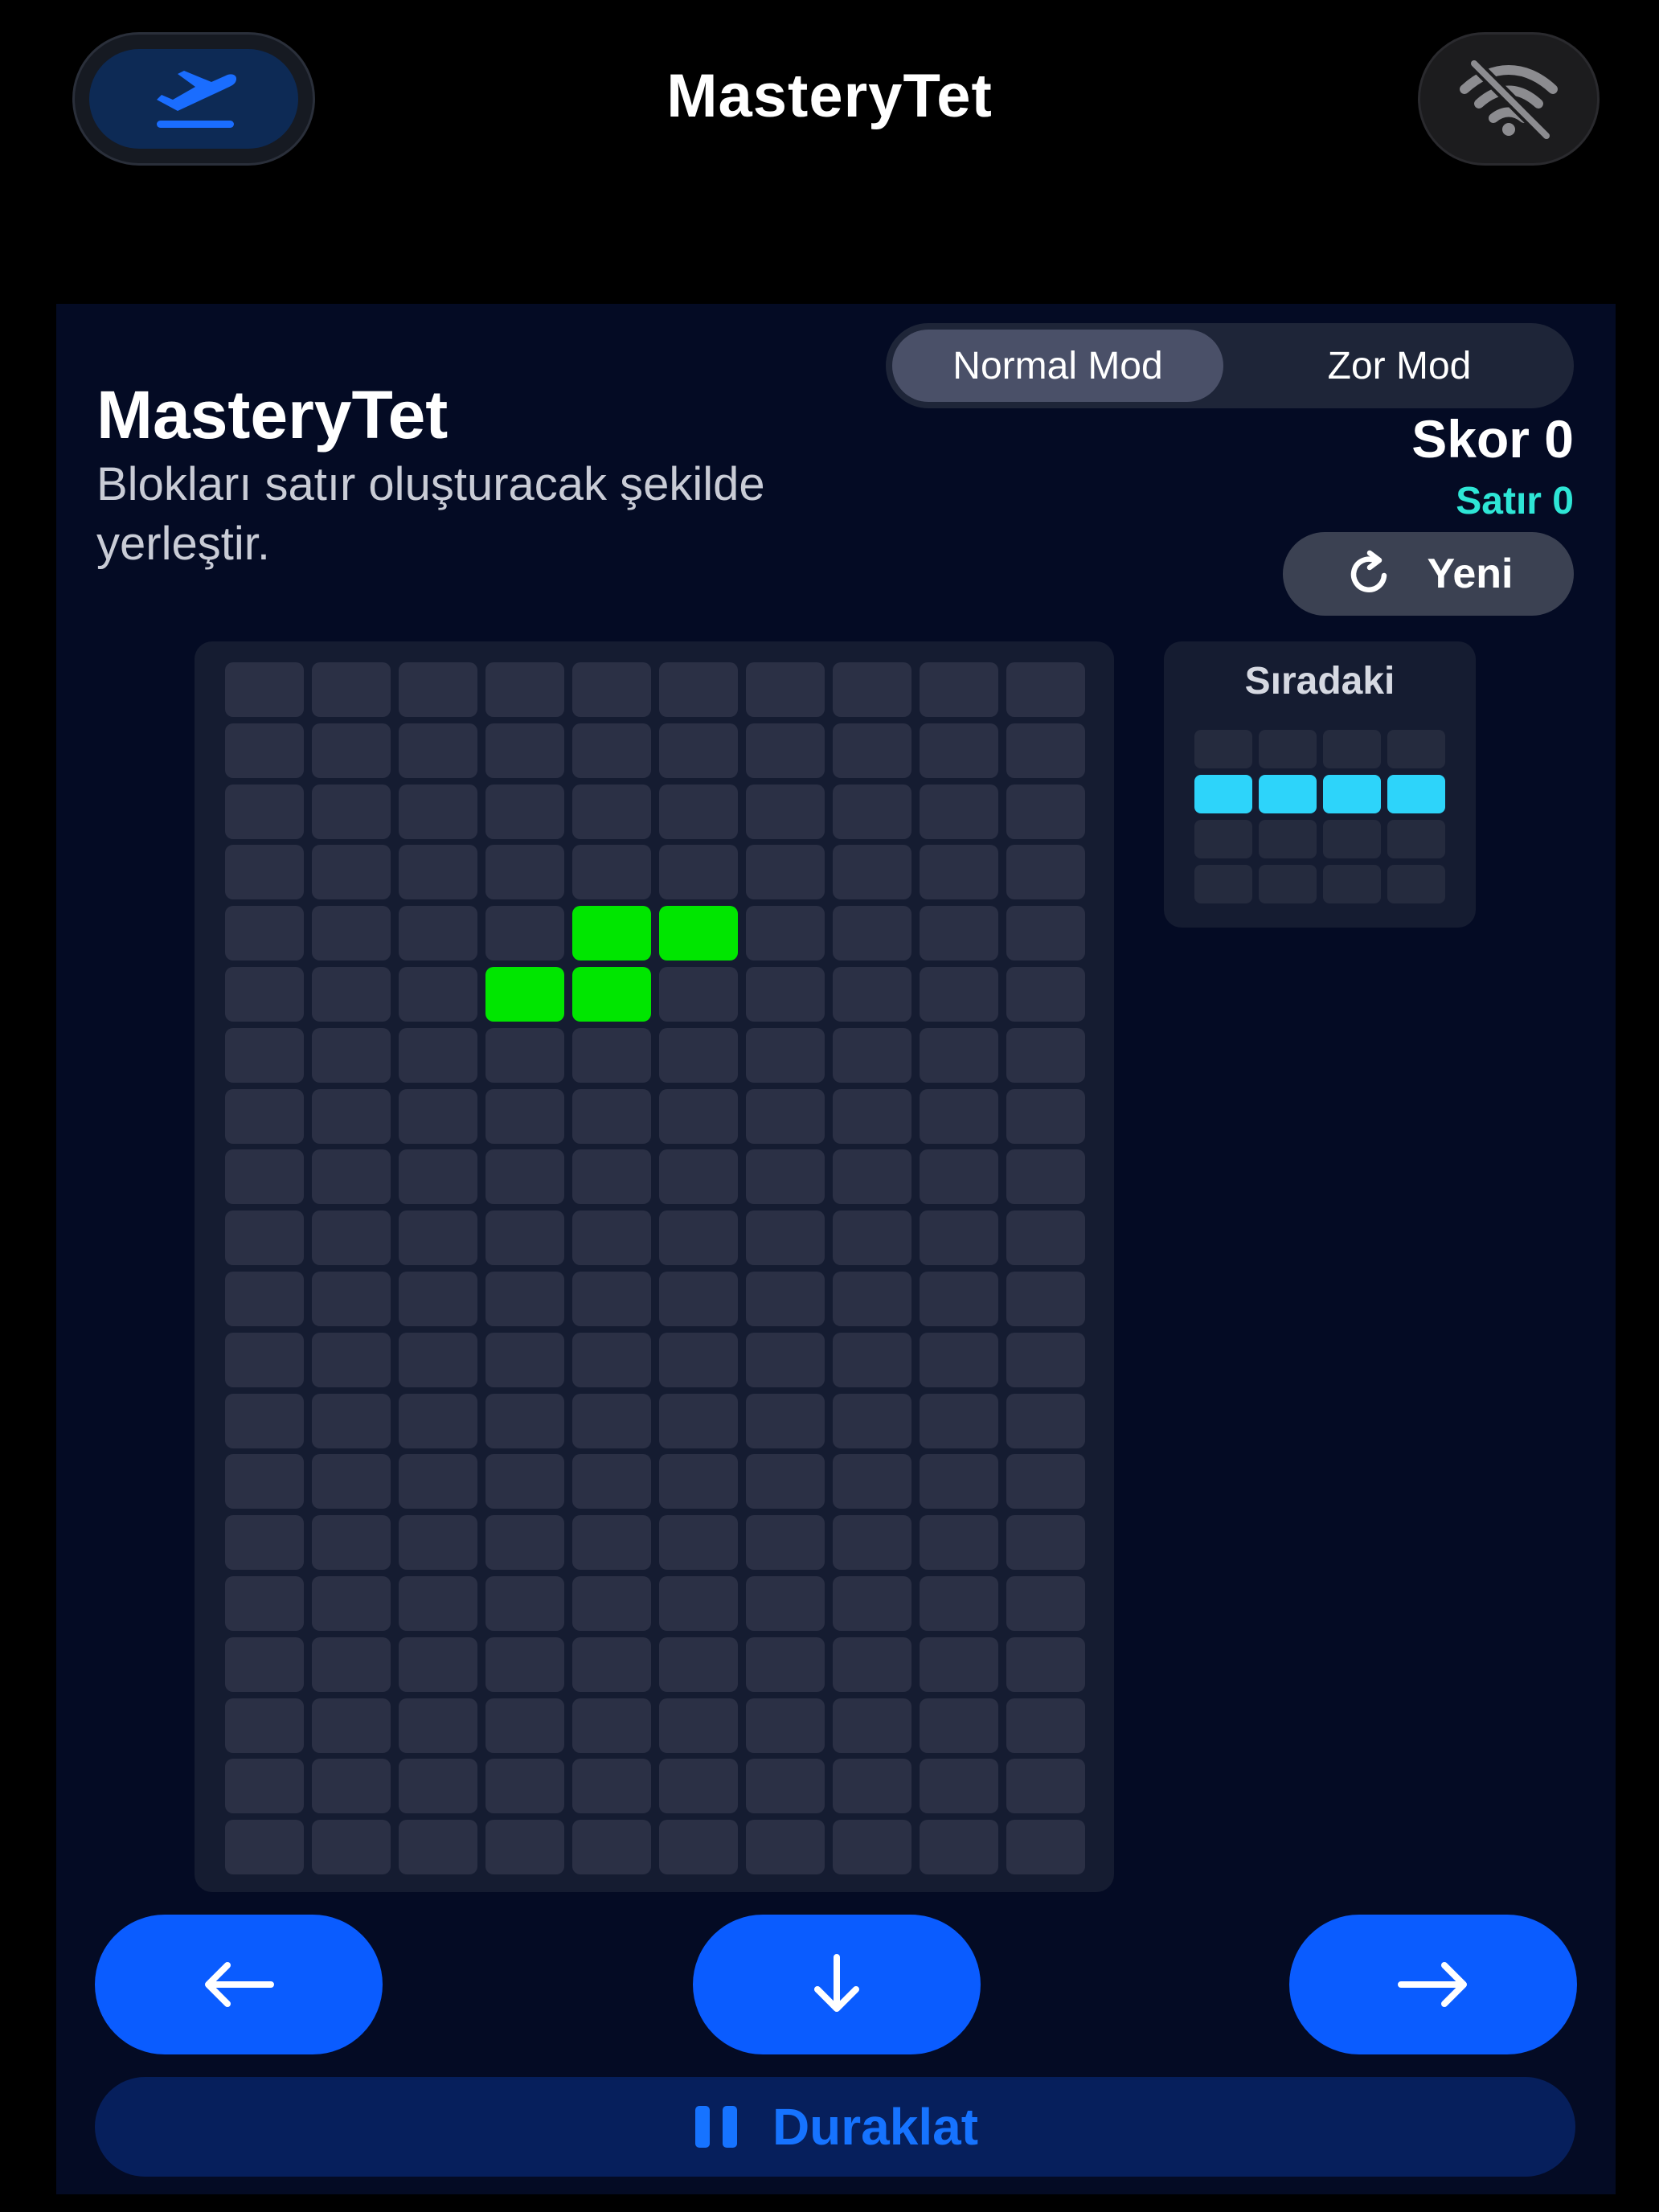 Image resolution: width=1659 pixels, height=2212 pixels. What do you see at coordinates (875, 2127) in the screenshot?
I see `pause-label: Duraklat` at bounding box center [875, 2127].